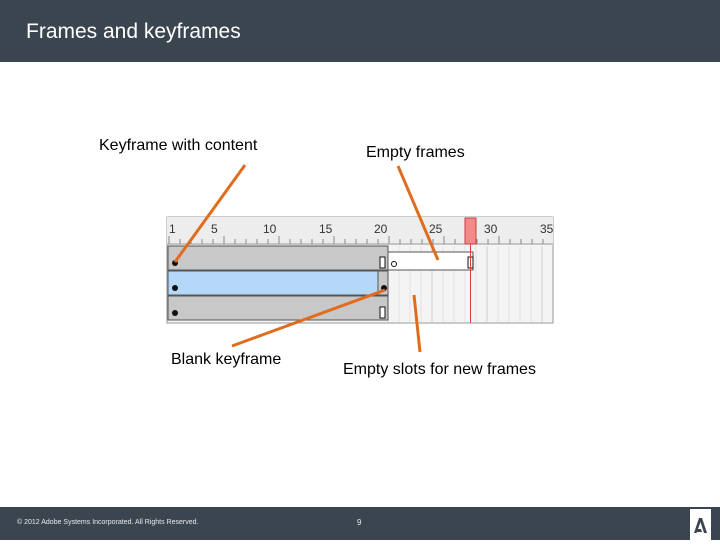 The image size is (720, 545). I want to click on layer3-keyframe-dot, so click(175, 313).